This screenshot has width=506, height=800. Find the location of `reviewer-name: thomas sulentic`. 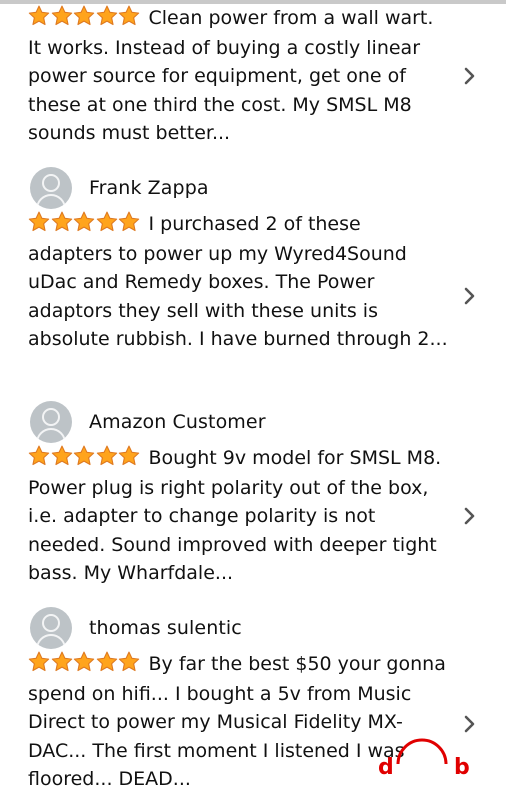

reviewer-name: thomas sulentic is located at coordinates (165, 628).